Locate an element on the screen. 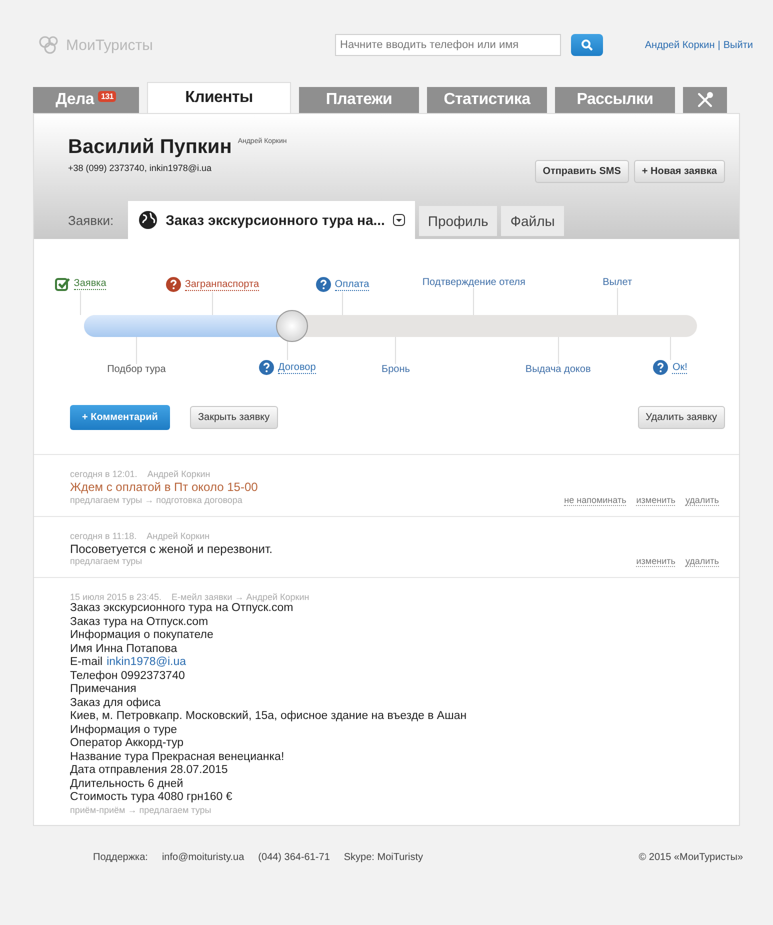 Image resolution: width=773 pixels, height=925 pixels. slider-handle is located at coordinates (292, 326).